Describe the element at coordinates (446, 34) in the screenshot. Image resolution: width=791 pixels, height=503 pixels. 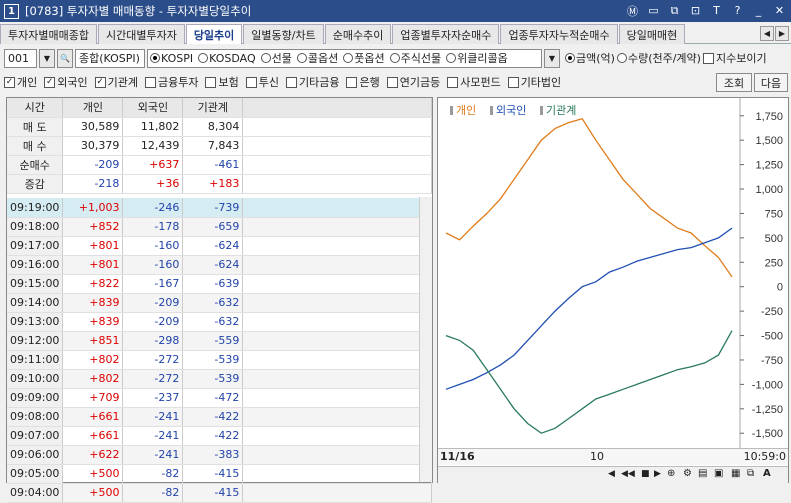
I see `tab-sector-net-buy: 업종별투자자순매수` at that location.